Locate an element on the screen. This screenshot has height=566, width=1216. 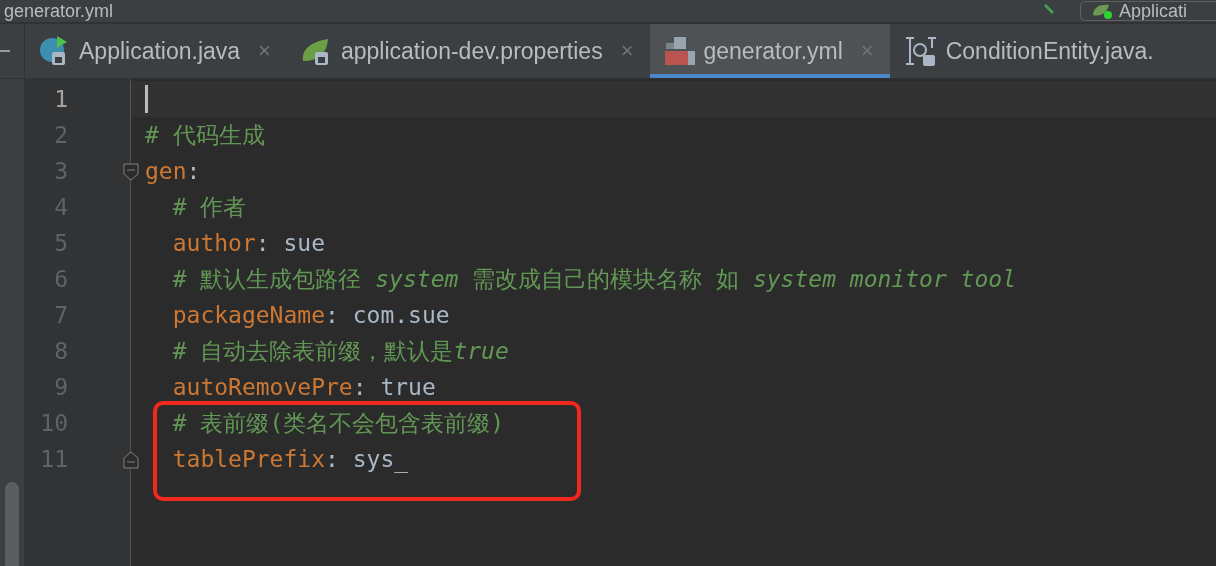
code-comment: # 表前缀(类名不会包含表前缀) is located at coordinates (338, 423).